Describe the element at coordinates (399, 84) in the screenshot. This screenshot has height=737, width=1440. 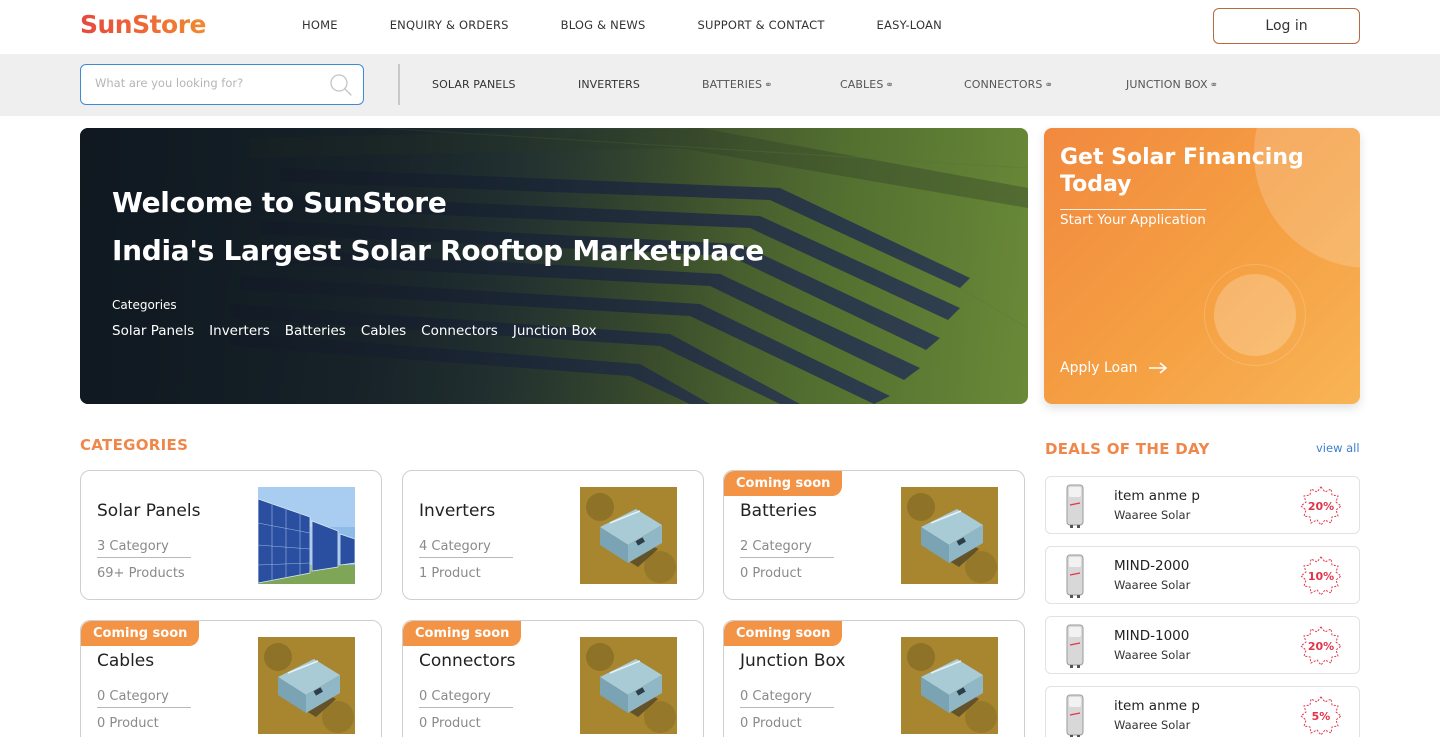
I see `divider` at that location.